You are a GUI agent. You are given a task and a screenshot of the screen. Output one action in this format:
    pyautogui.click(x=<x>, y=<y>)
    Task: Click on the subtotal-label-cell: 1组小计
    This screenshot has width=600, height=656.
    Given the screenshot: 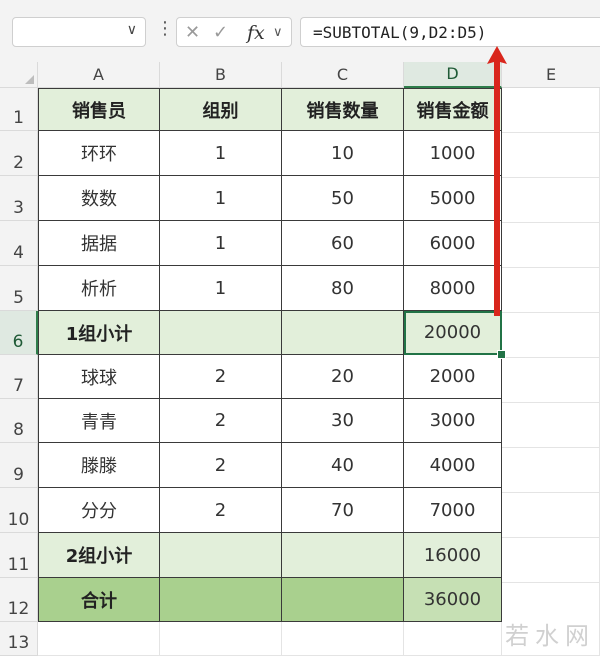 What is the action you would take?
    pyautogui.click(x=99, y=333)
    